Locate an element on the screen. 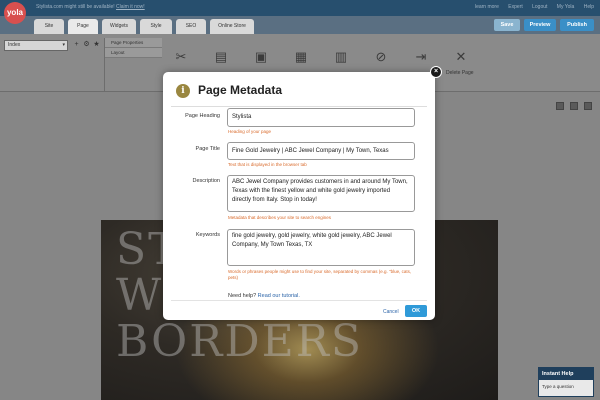  page-properties-panel: Page Properties Layout is located at coordinates (133, 65).